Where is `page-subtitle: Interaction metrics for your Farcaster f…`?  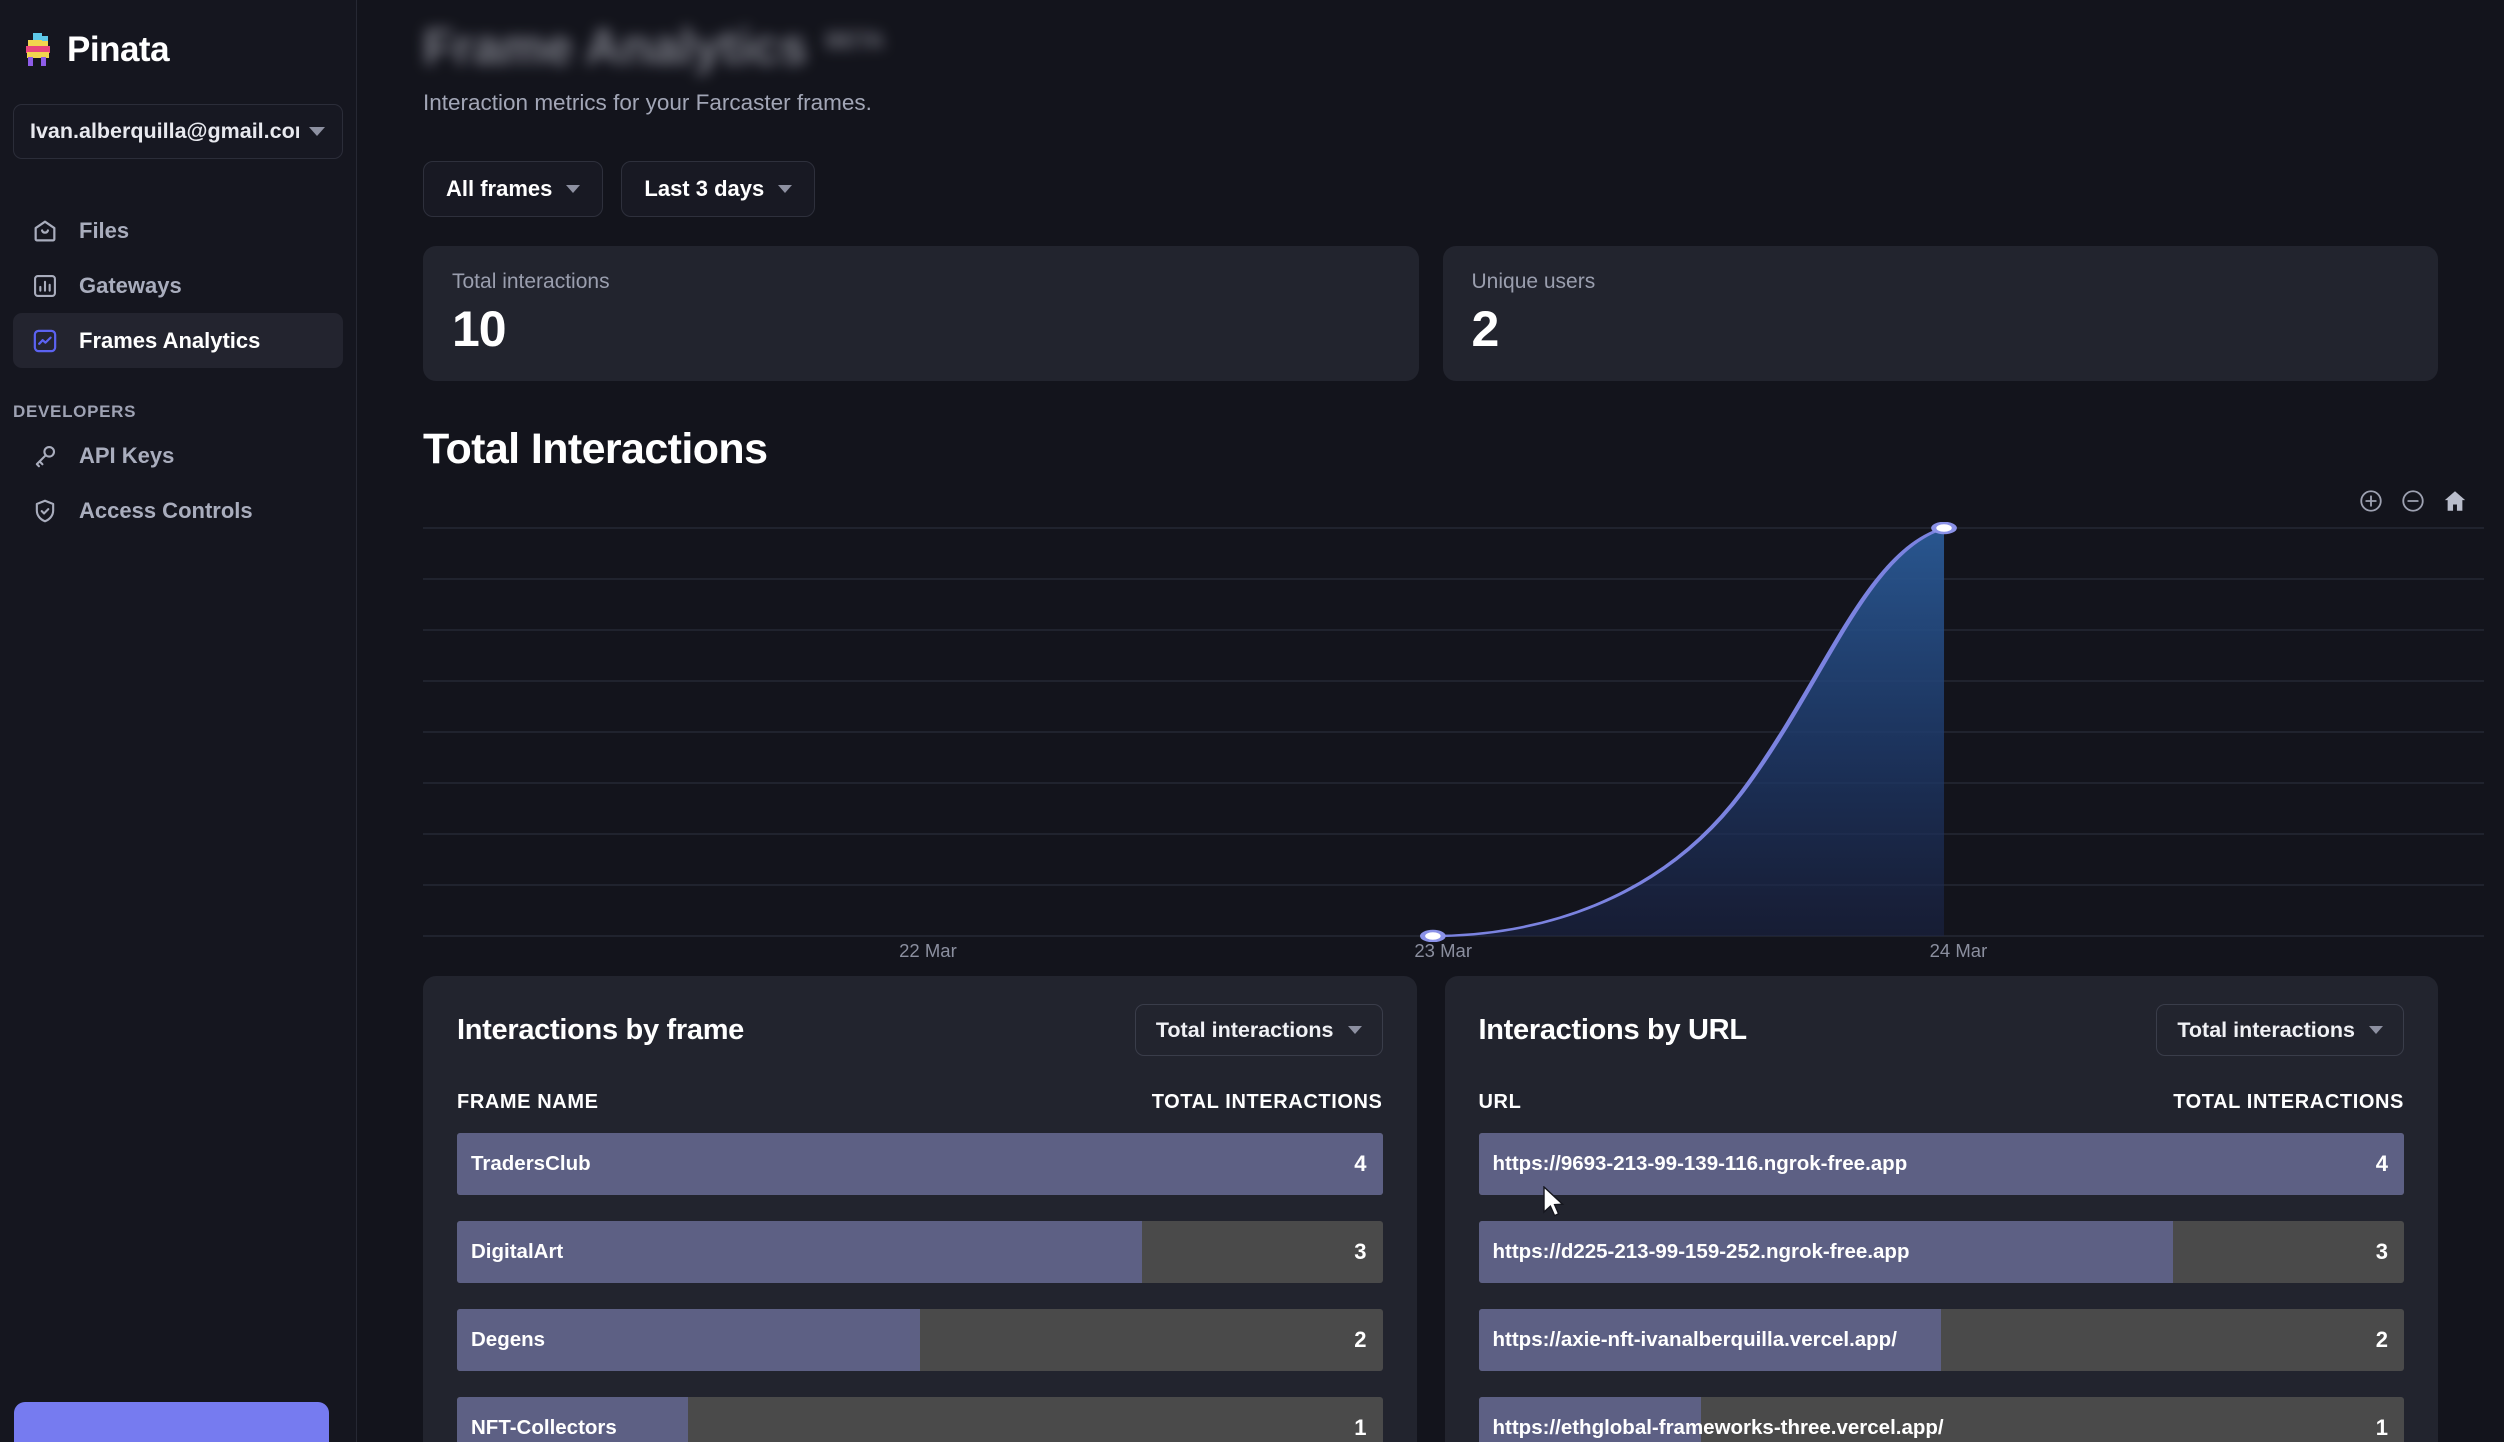 page-subtitle: Interaction metrics for your Farcaster f… is located at coordinates (647, 102).